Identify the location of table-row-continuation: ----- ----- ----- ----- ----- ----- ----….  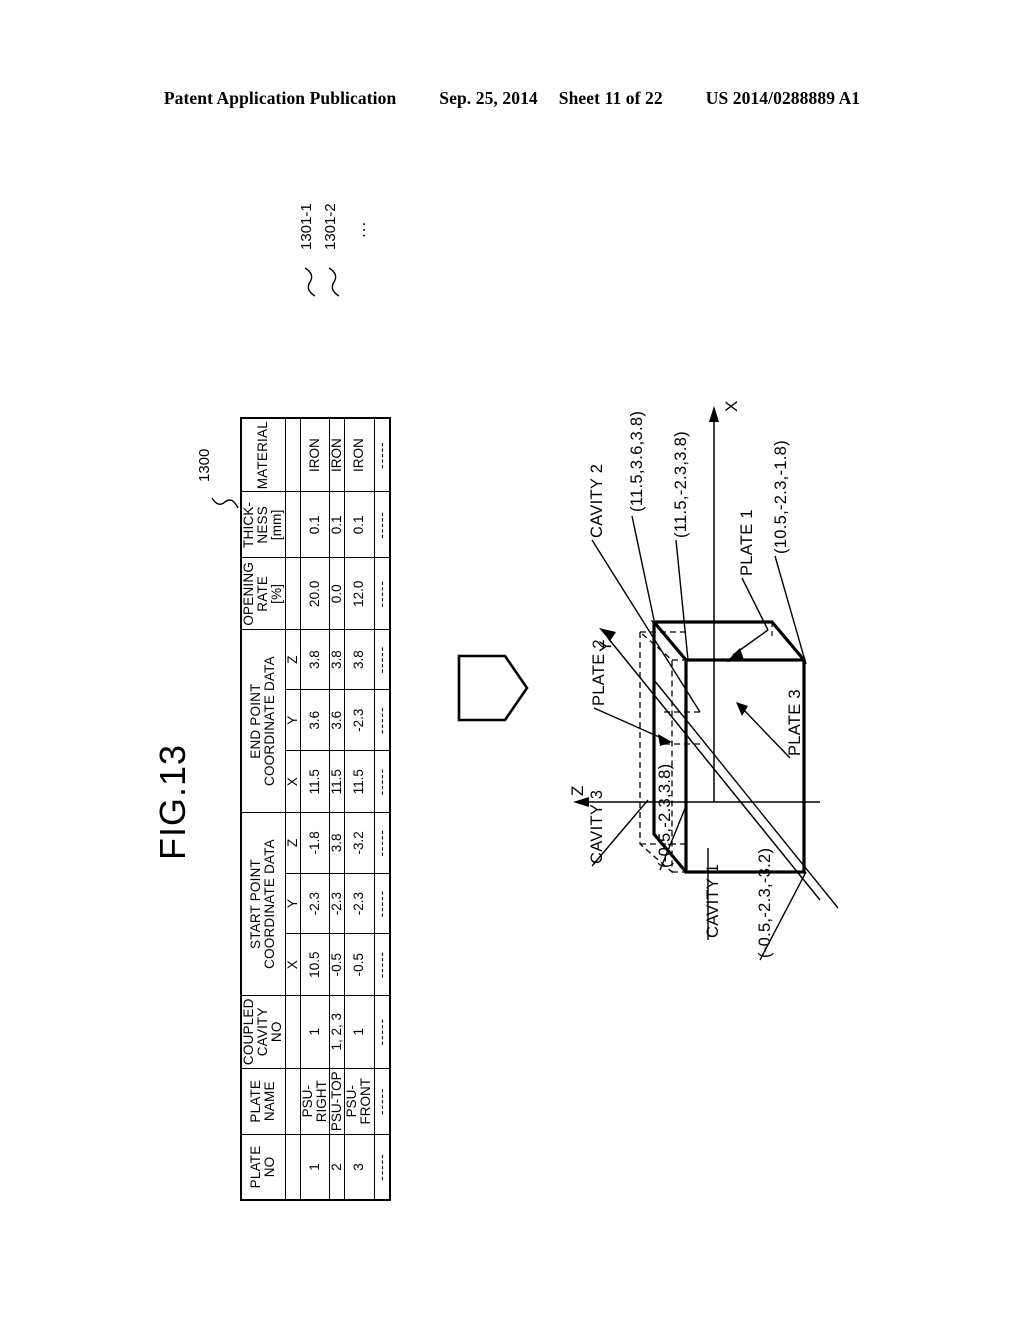
(382, 809).